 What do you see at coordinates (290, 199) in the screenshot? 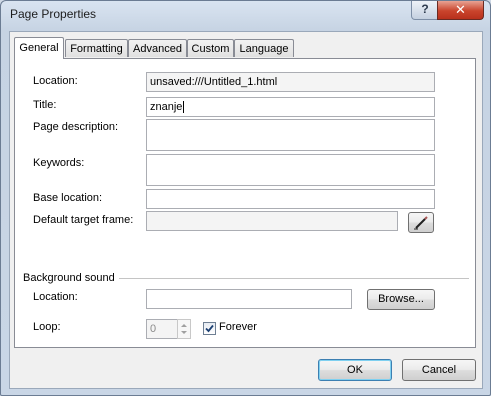
I see `base-location-input` at bounding box center [290, 199].